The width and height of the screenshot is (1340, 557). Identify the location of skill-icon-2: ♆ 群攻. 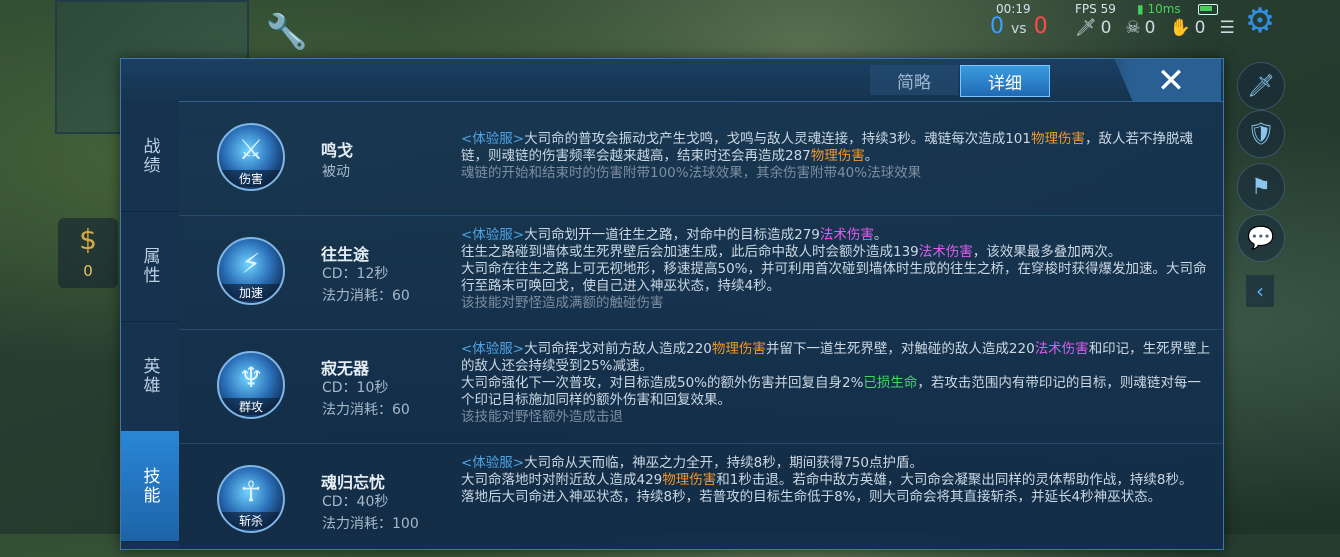
(251, 385).